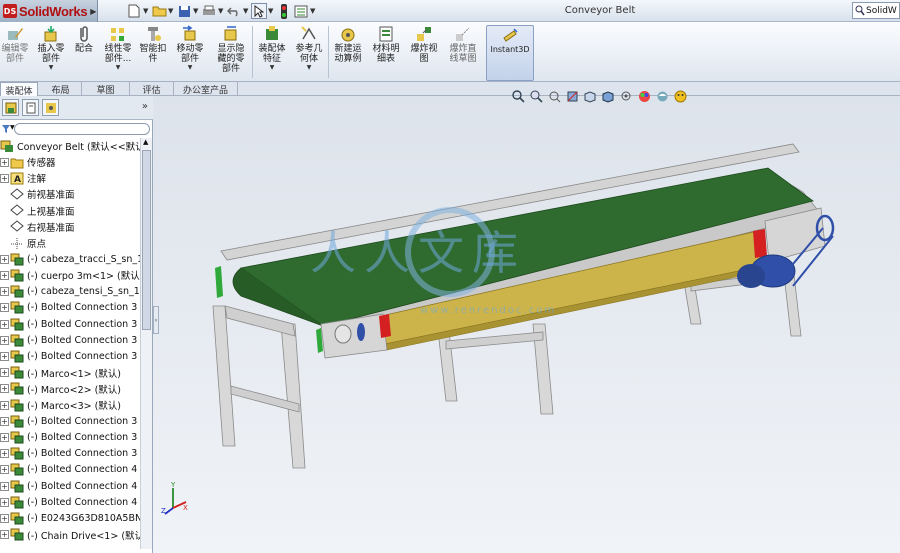 This screenshot has height=553, width=900. Describe the element at coordinates (70, 389) in the screenshot. I see `tree-item: + (-) Marco<2> (默认)` at that location.